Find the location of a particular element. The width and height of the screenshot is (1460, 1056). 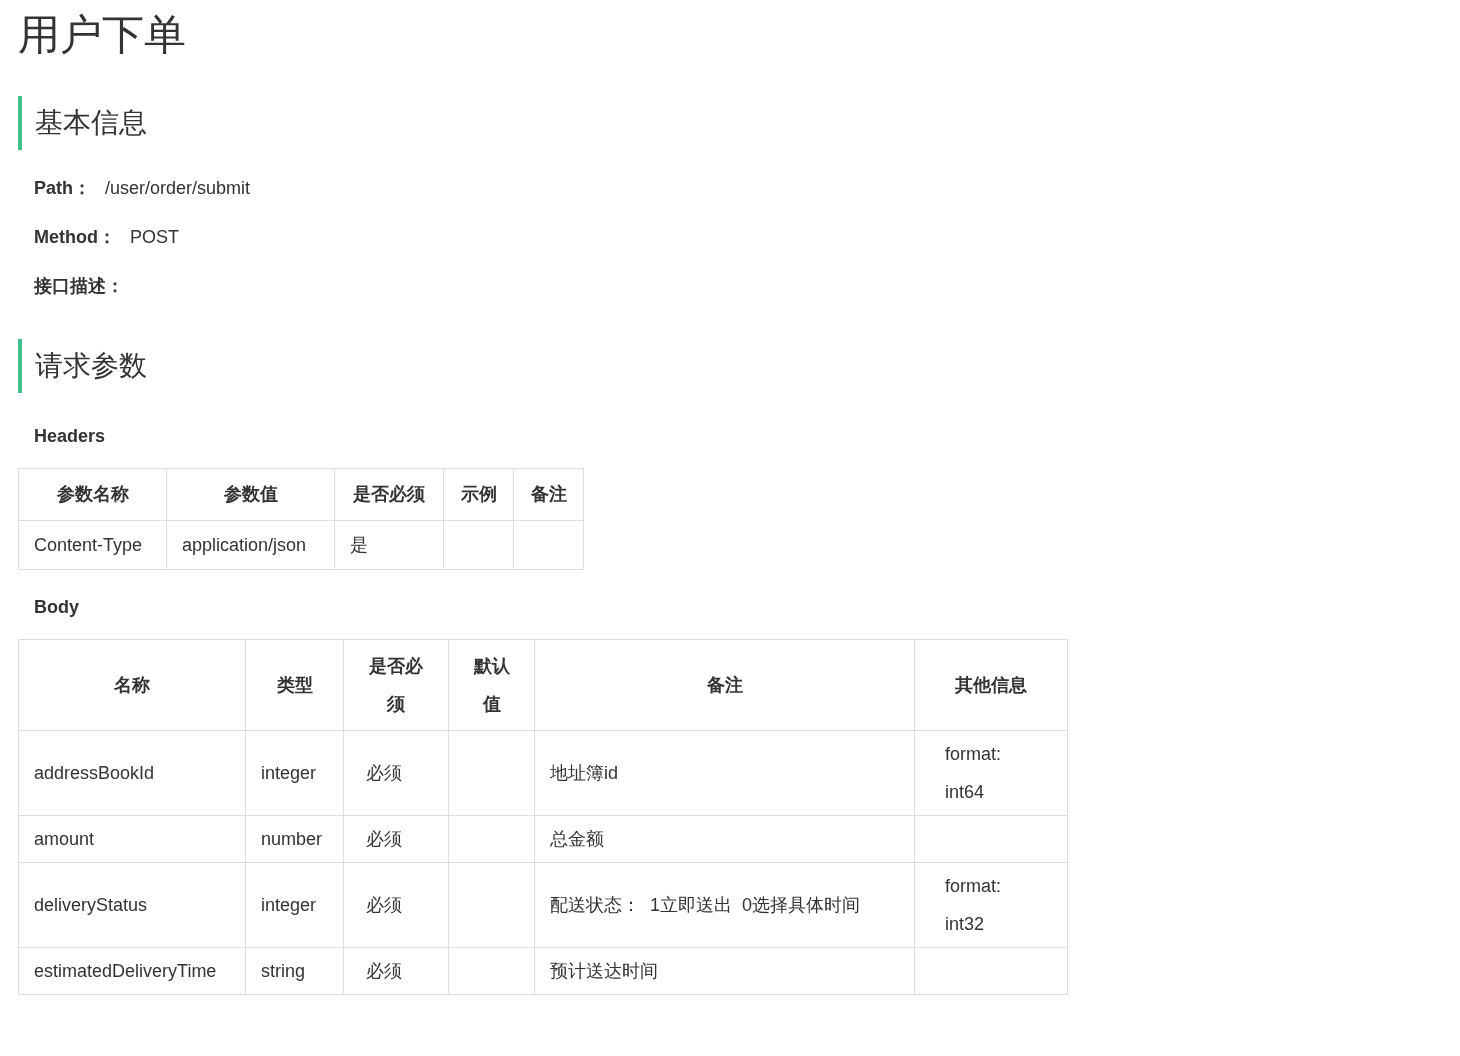

field-label: Path： is located at coordinates (62, 188).